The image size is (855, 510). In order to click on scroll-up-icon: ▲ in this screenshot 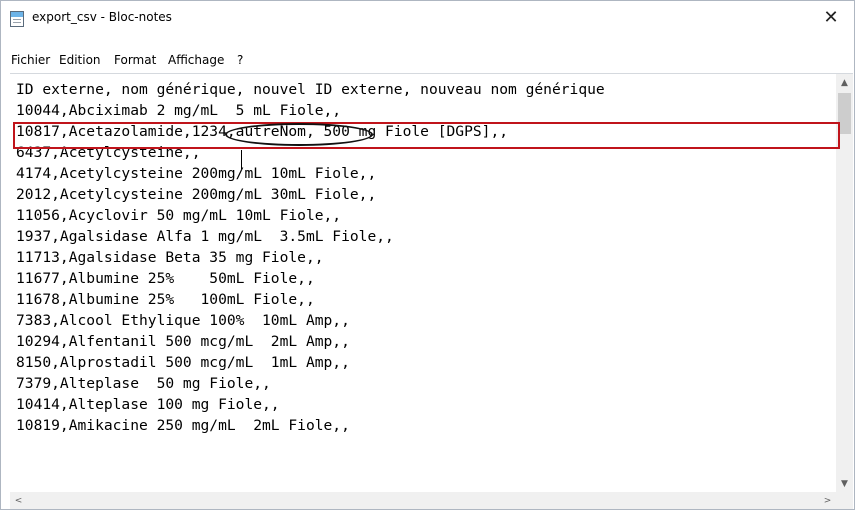, I will do `click(844, 82)`.